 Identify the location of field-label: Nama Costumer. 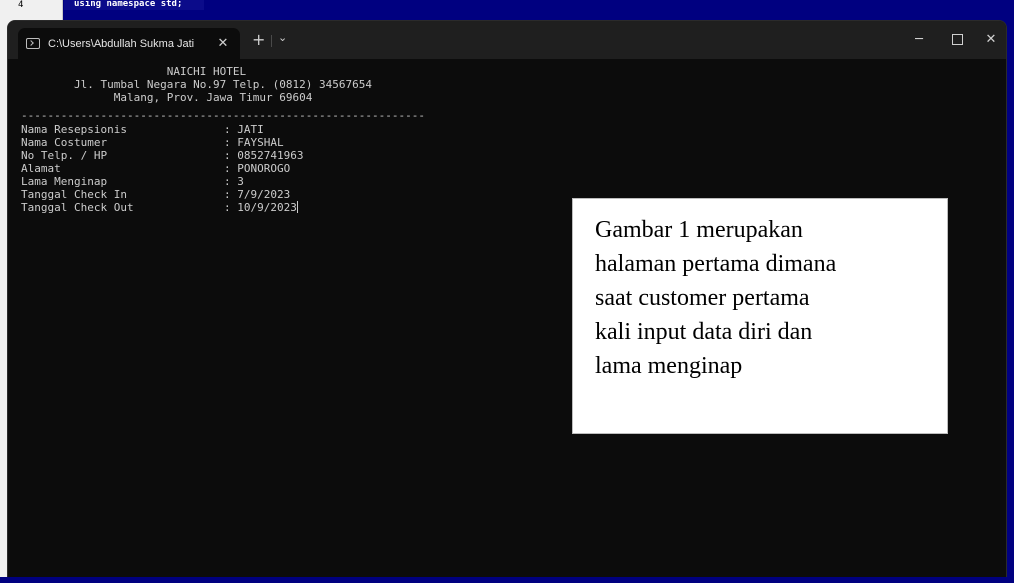
(64, 142).